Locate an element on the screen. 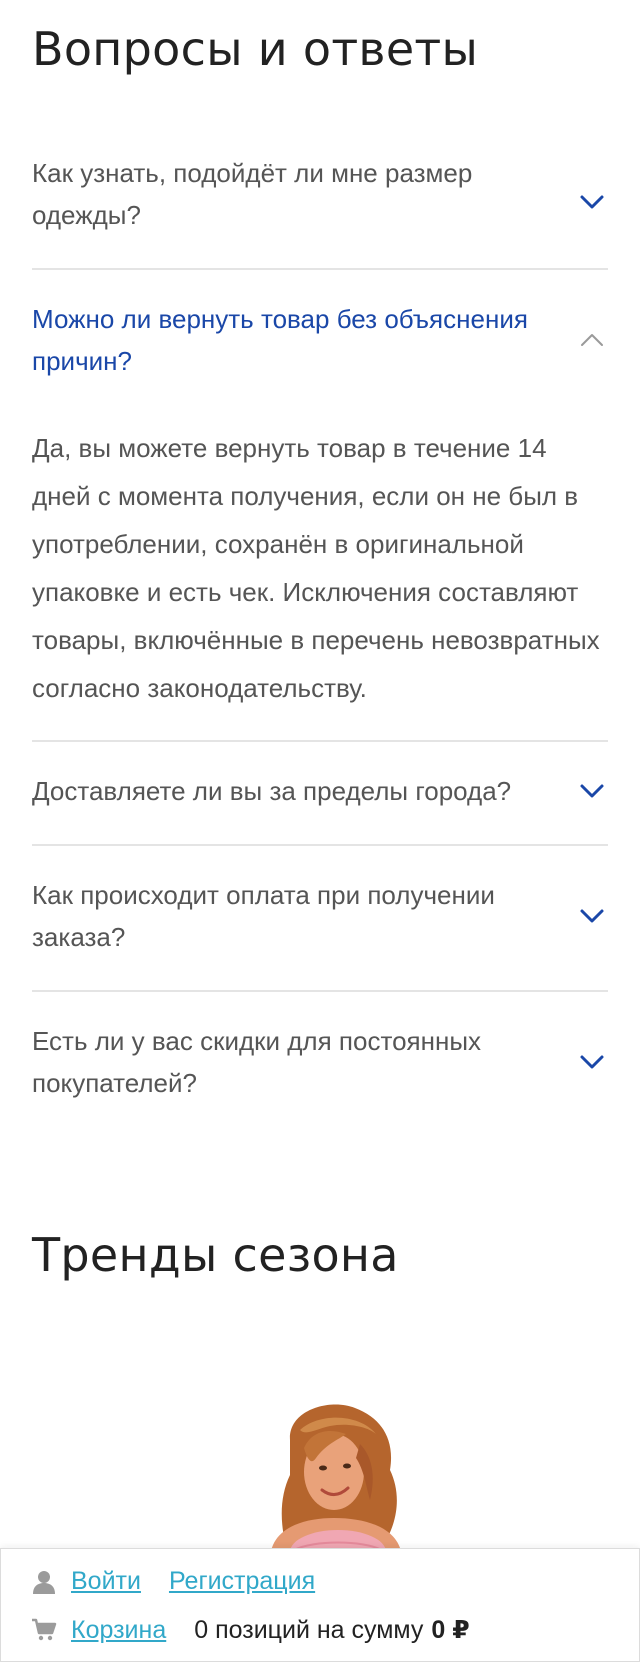  trends-title: Тренды сезона is located at coordinates (215, 1255).